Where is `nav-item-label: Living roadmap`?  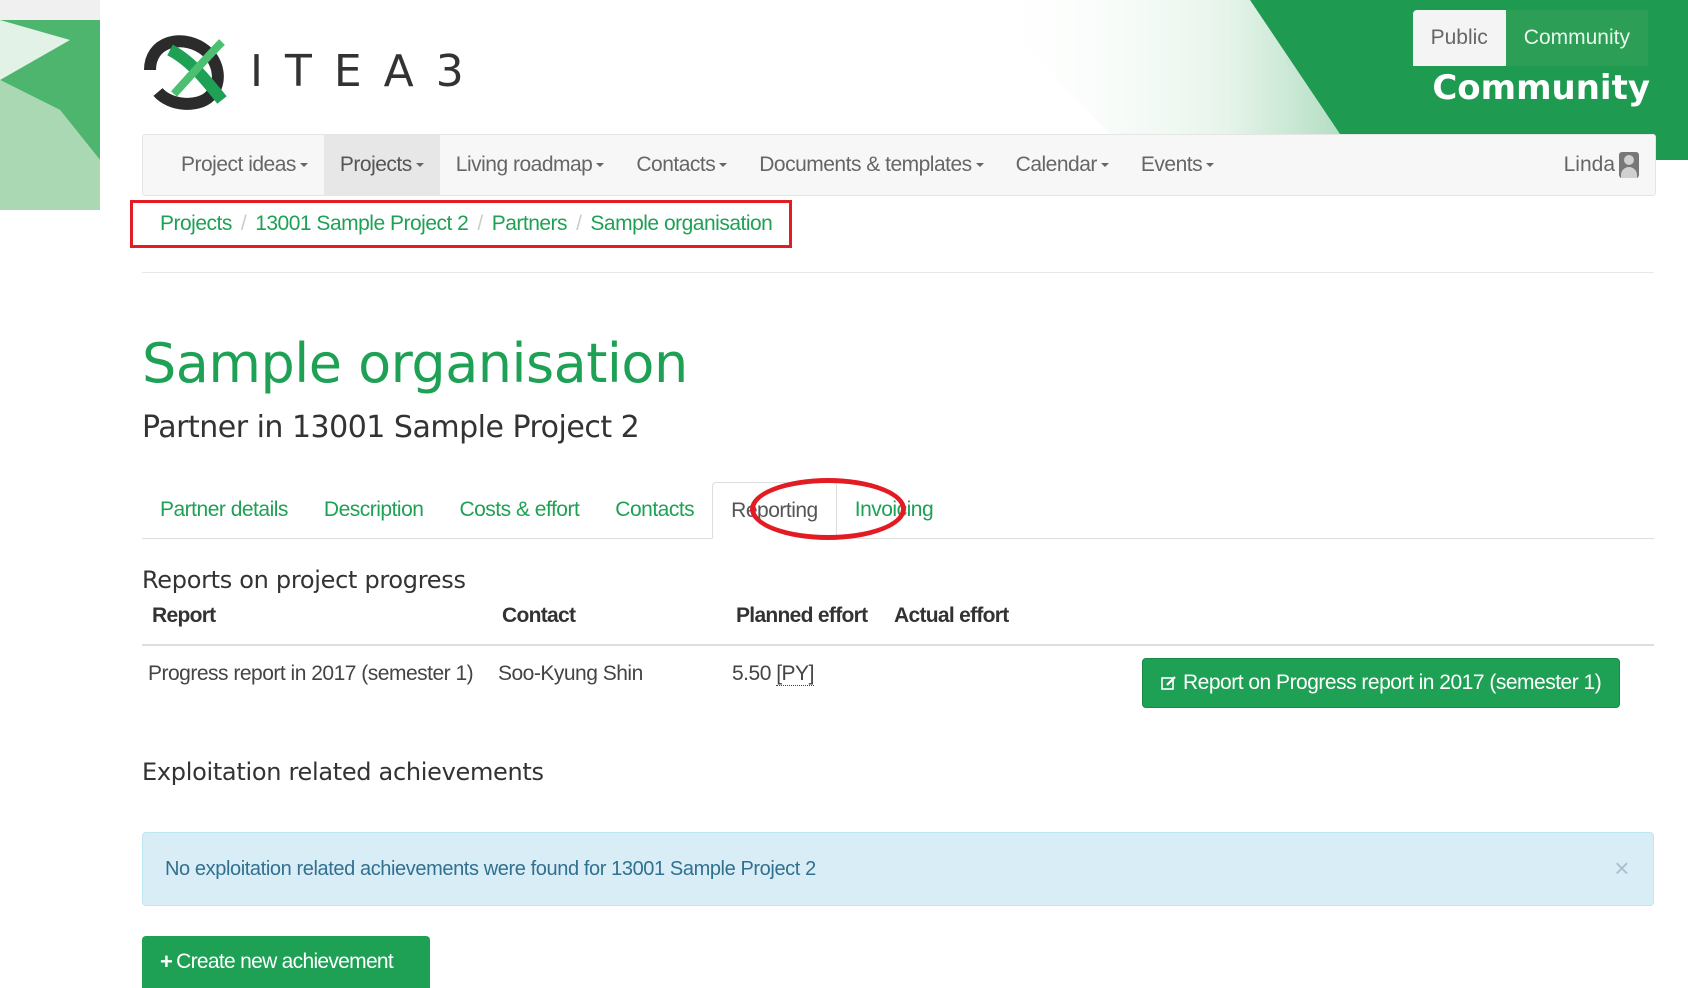 nav-item-label: Living roadmap is located at coordinates (524, 164).